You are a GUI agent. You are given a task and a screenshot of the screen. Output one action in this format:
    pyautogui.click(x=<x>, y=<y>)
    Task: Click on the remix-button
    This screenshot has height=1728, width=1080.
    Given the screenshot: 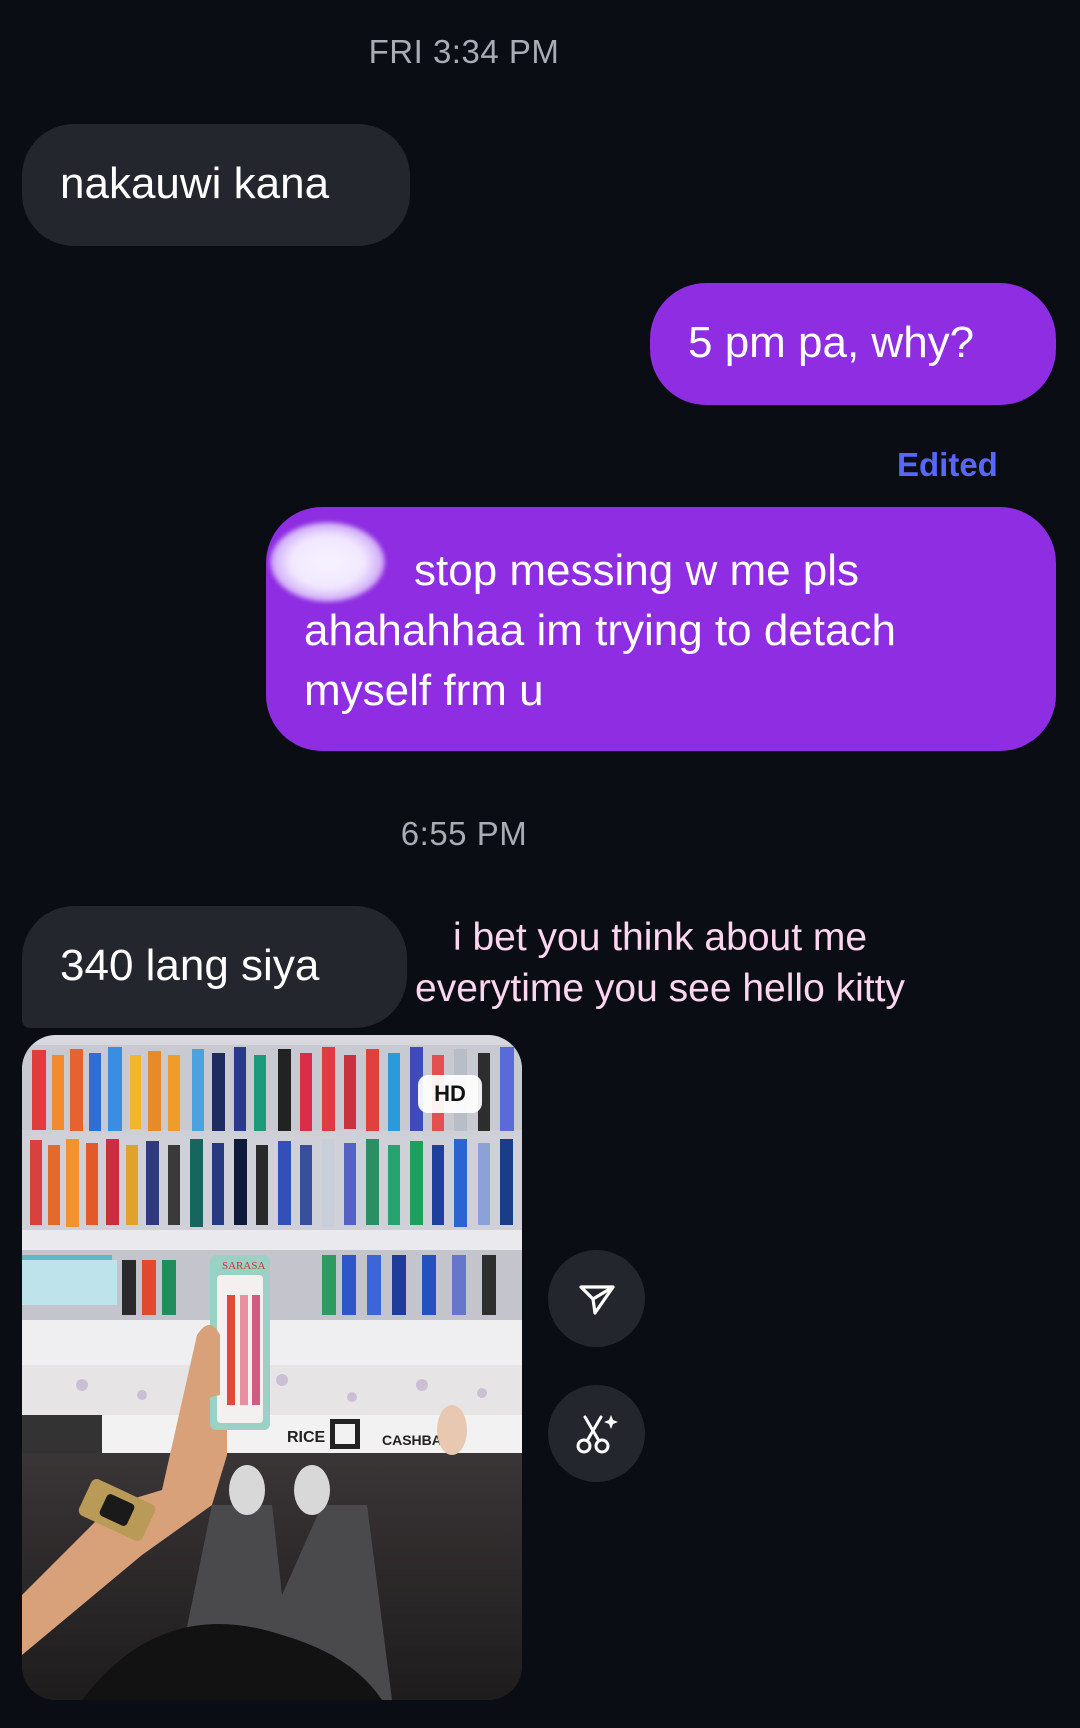 What is the action you would take?
    pyautogui.click(x=596, y=1433)
    